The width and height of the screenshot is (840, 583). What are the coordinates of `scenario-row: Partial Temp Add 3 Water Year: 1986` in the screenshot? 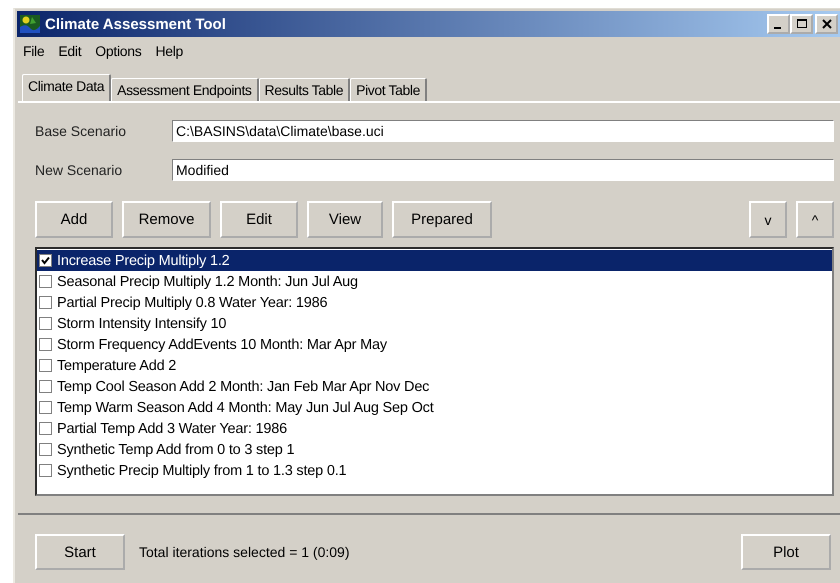 It's located at (434, 428).